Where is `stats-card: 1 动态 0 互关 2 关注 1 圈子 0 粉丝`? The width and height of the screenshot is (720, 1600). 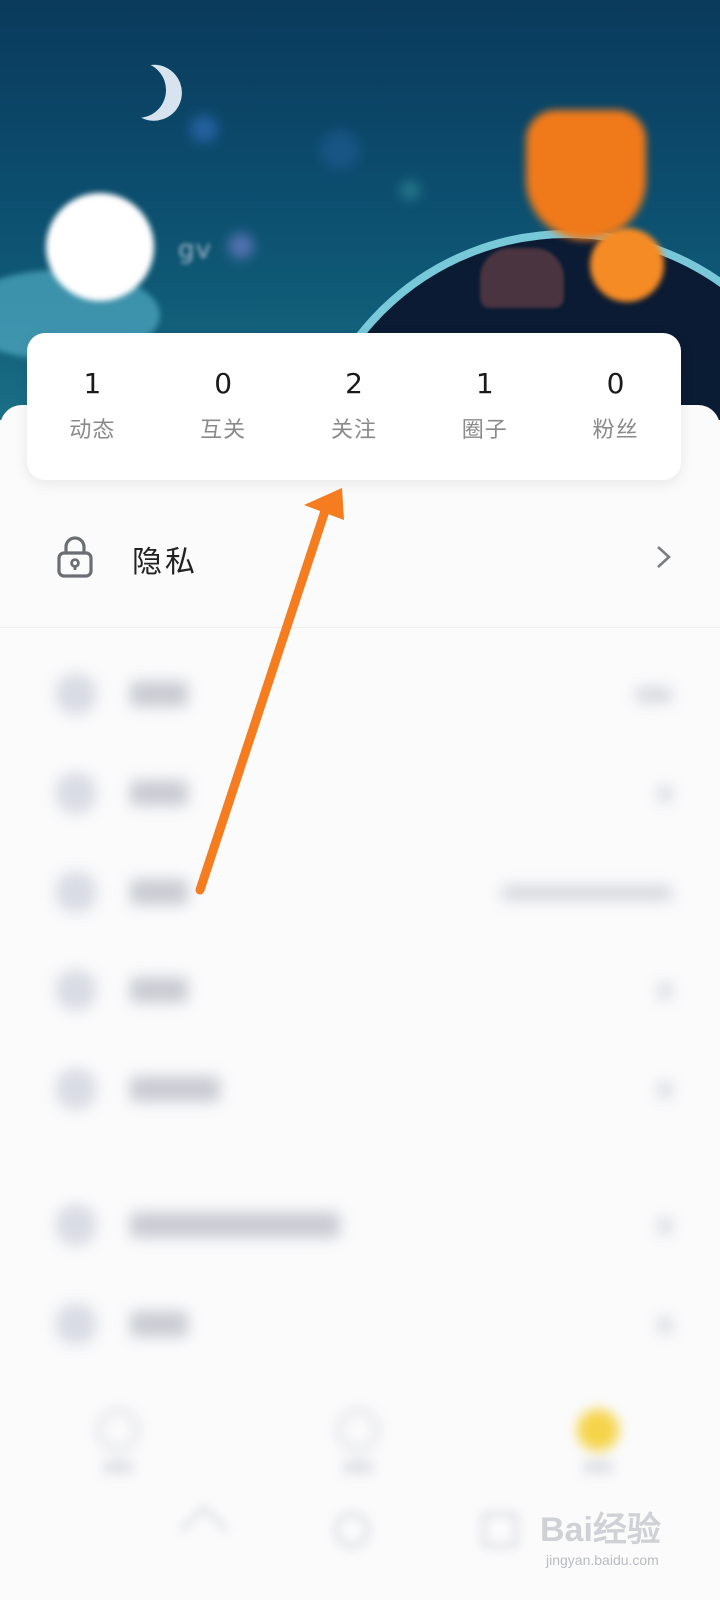
stats-card: 1 动态 0 互关 2 关注 1 圈子 0 粉丝 is located at coordinates (354, 406).